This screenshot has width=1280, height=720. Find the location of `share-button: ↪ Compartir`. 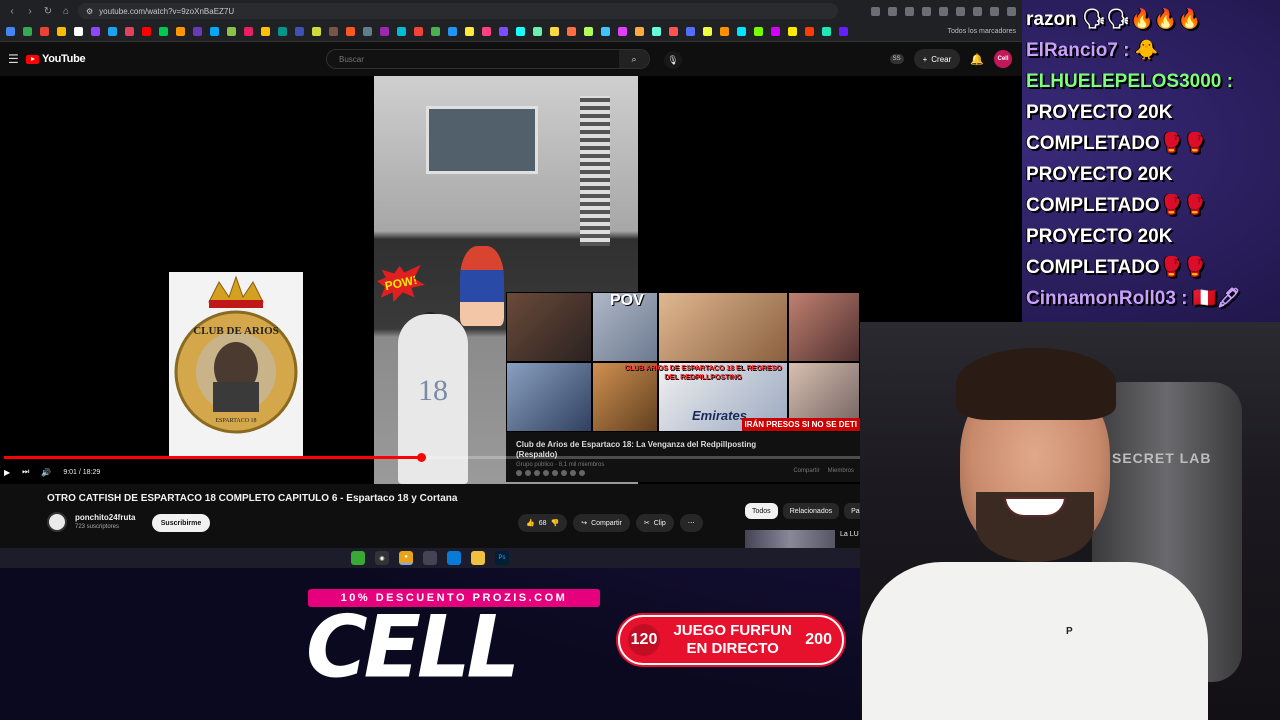

share-button: ↪ Compartir is located at coordinates (601, 523).